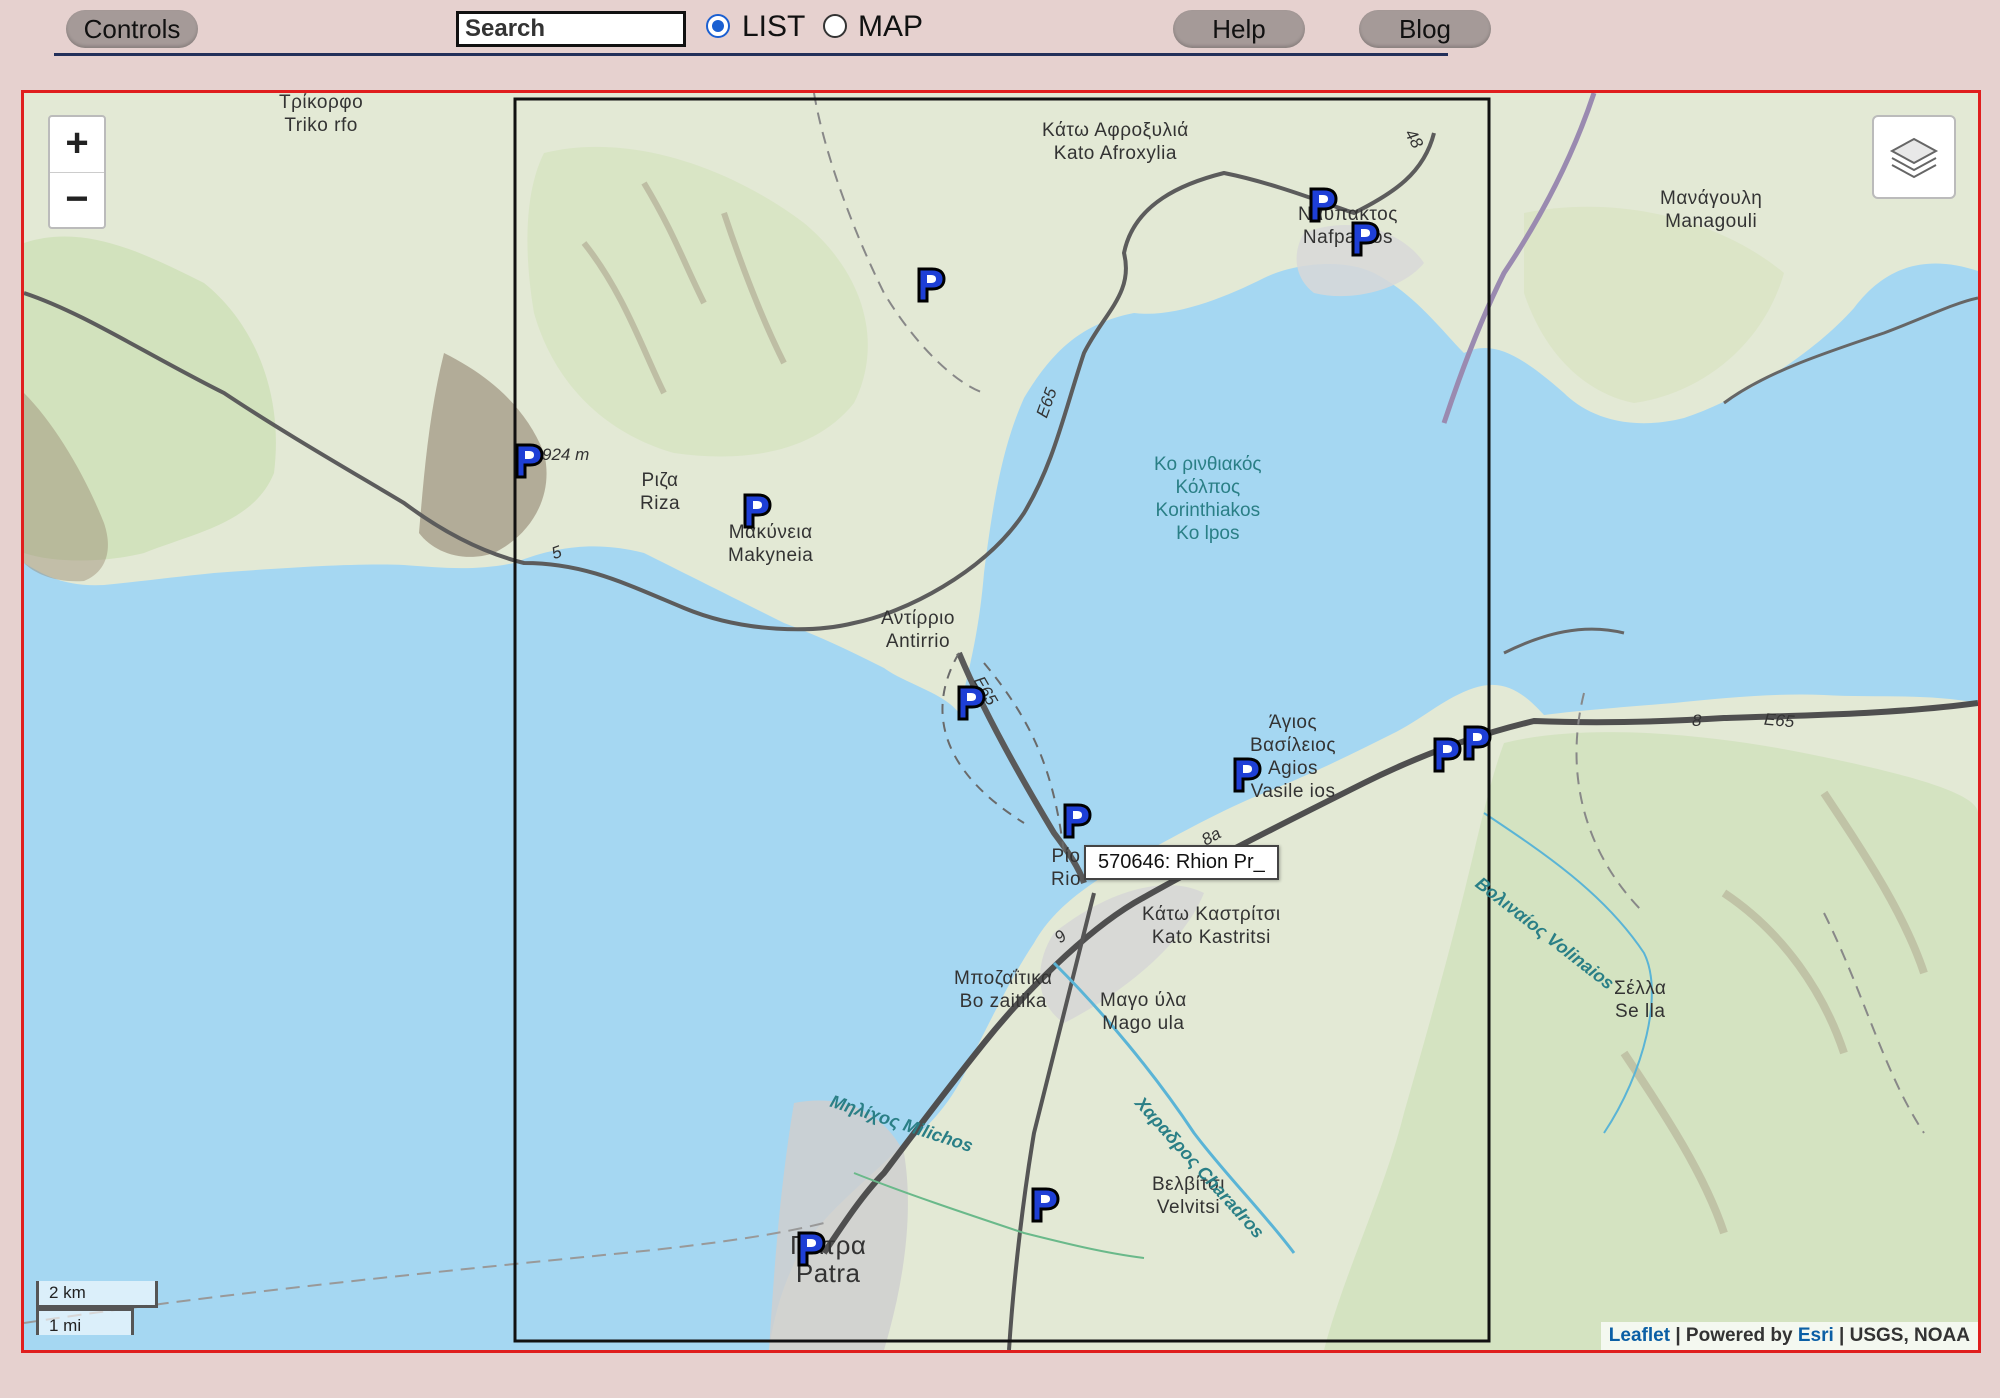 The image size is (2000, 1398). I want to click on layers-icon, so click(1914, 158).